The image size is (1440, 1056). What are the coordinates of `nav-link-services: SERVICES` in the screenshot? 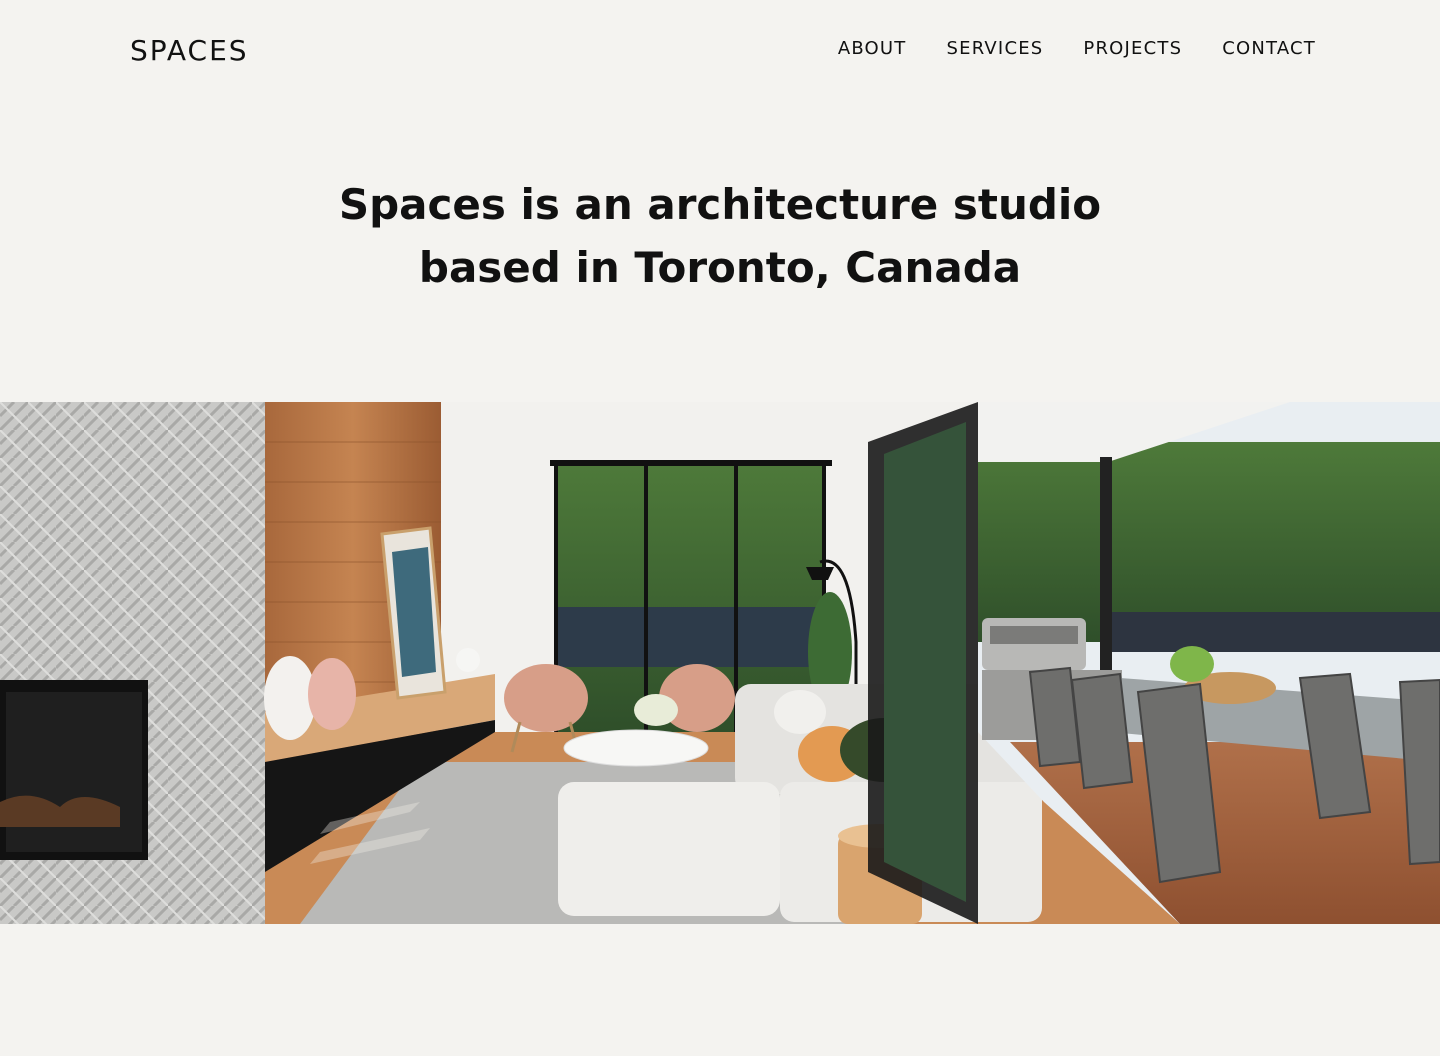 It's located at (995, 48).